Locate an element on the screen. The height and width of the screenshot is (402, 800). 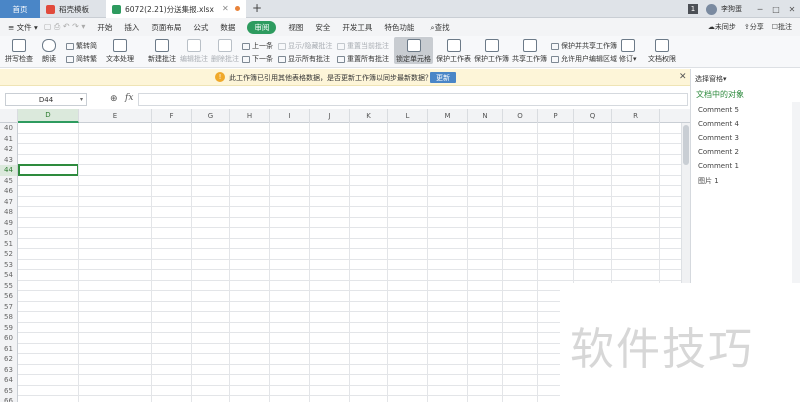
search-button: ⌕查找 is located at coordinates (439, 27).